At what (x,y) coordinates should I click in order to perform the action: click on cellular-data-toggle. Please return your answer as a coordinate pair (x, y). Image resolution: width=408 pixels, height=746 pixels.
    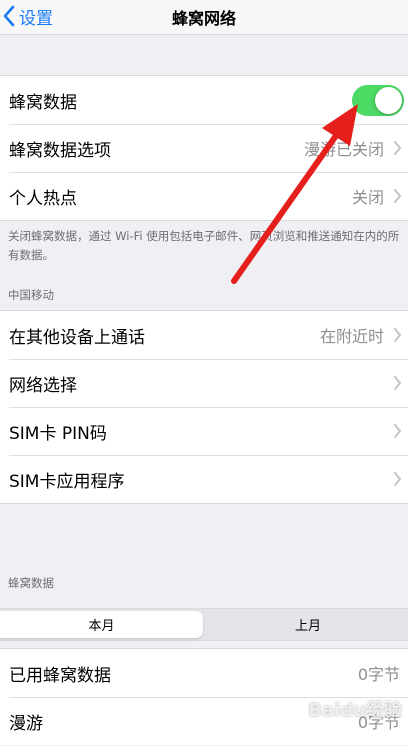
    Looking at the image, I should click on (378, 100).